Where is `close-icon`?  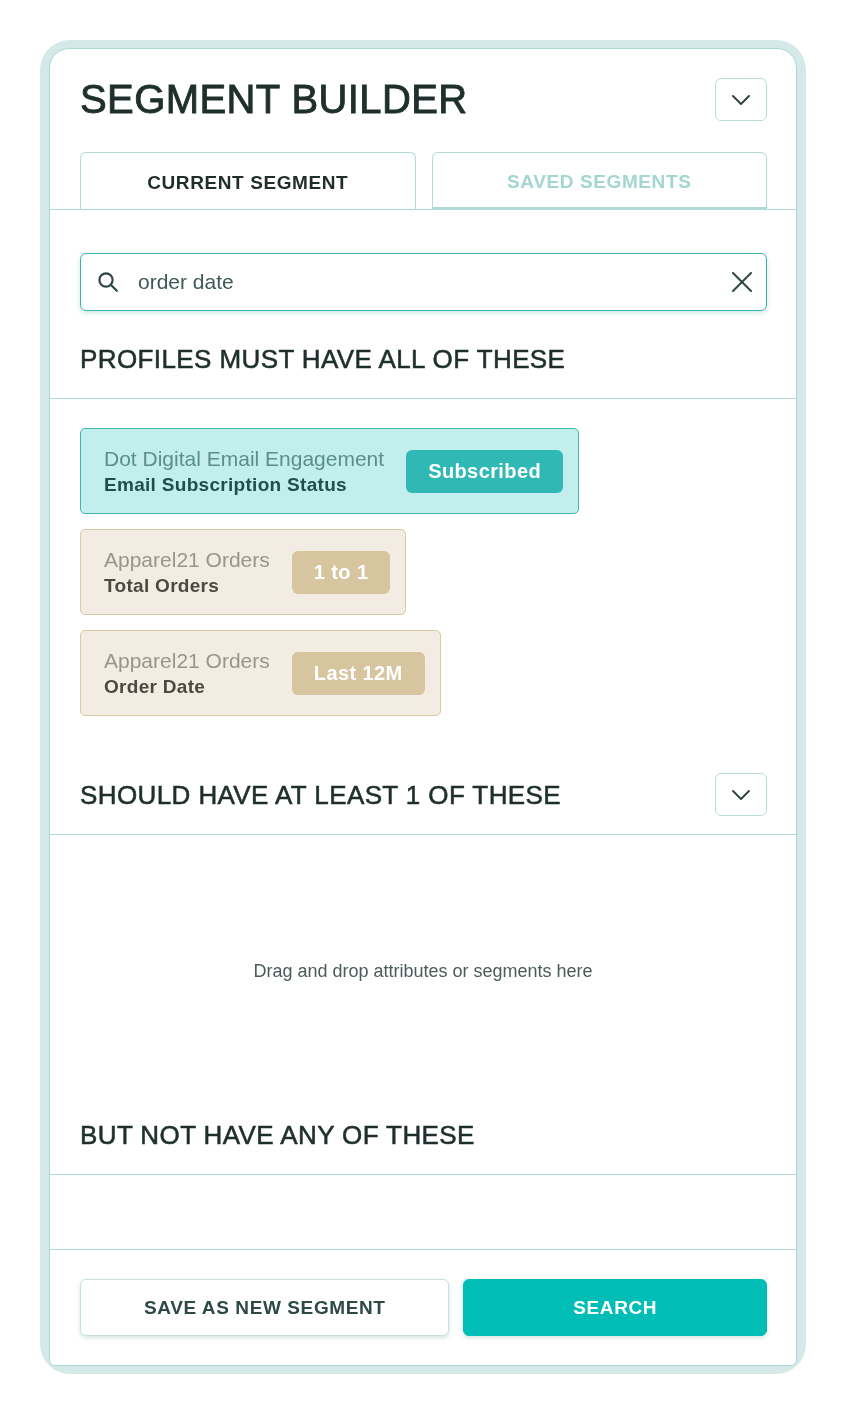 close-icon is located at coordinates (742, 282).